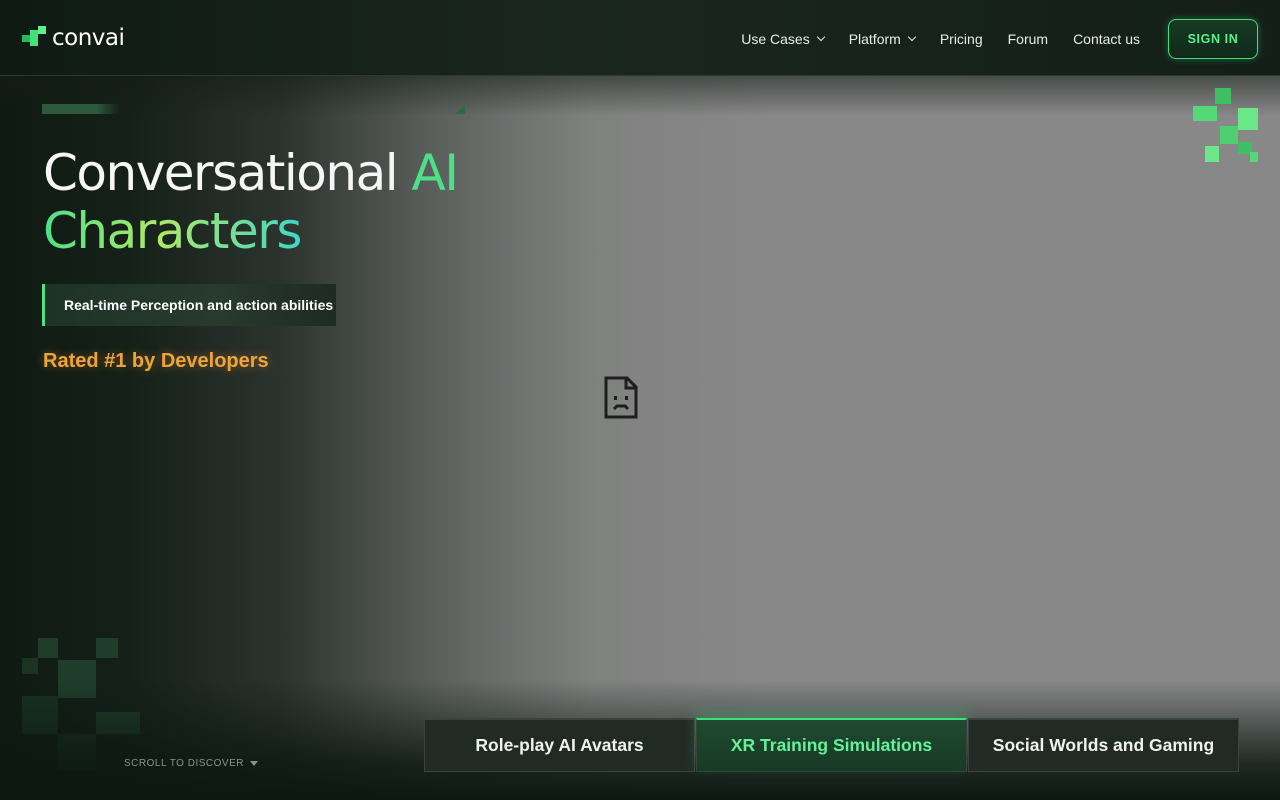 The image size is (1280, 800). I want to click on nav-forum-label: Forum, so click(1028, 39).